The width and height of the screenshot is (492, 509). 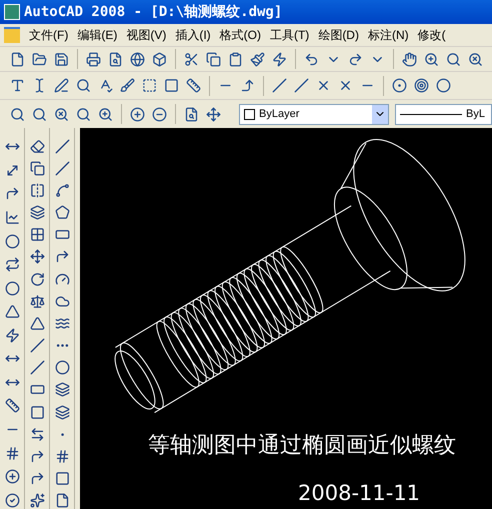 I want to click on caret-icon, so click(x=380, y=114).